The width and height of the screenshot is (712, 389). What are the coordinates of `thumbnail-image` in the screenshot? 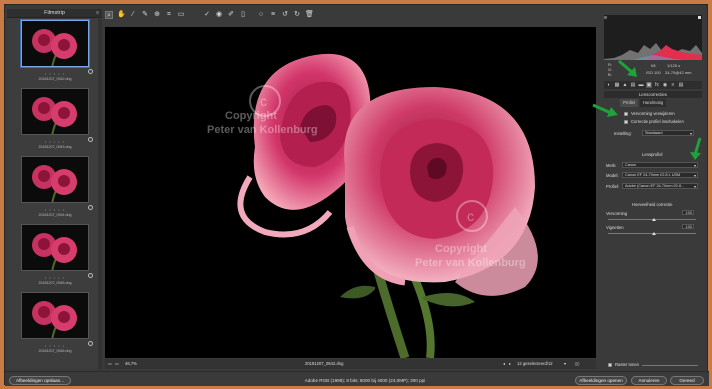 It's located at (55, 247).